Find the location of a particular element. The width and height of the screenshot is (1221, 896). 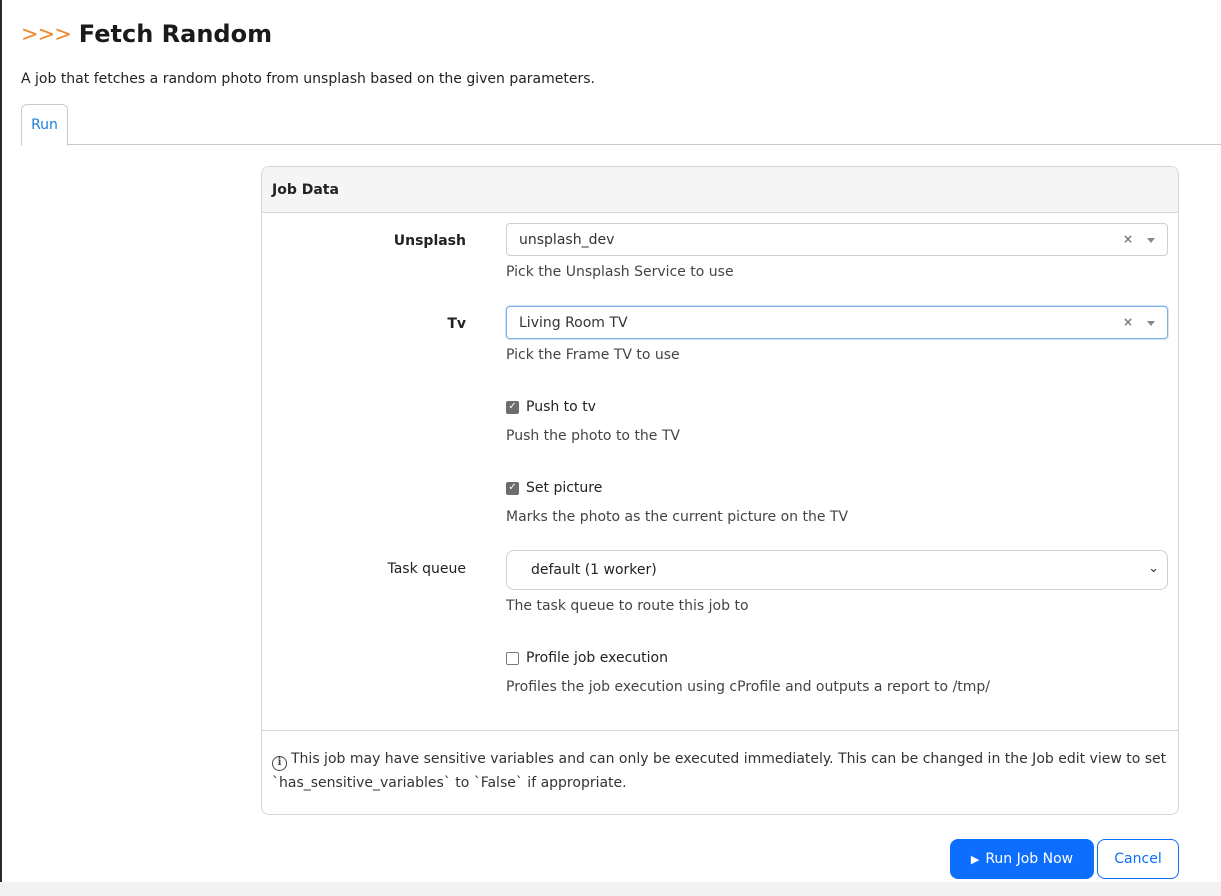

set-picture-label: Set picture is located at coordinates (564, 488).